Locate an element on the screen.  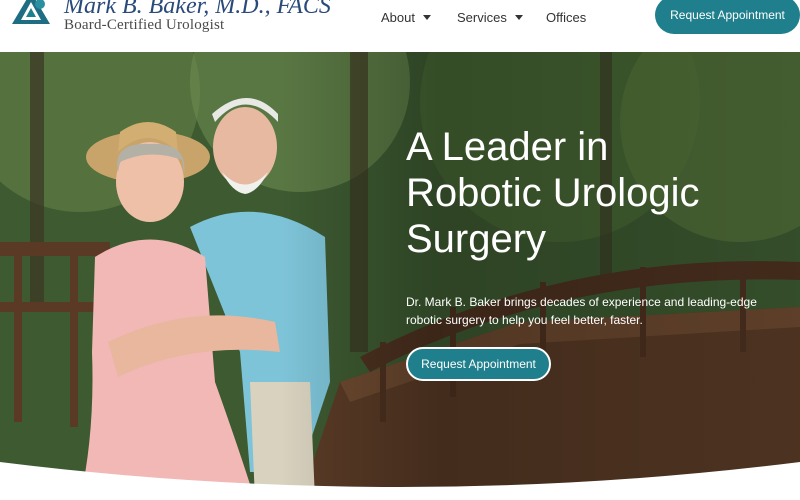
nav-offices-label: Offices is located at coordinates (566, 17).